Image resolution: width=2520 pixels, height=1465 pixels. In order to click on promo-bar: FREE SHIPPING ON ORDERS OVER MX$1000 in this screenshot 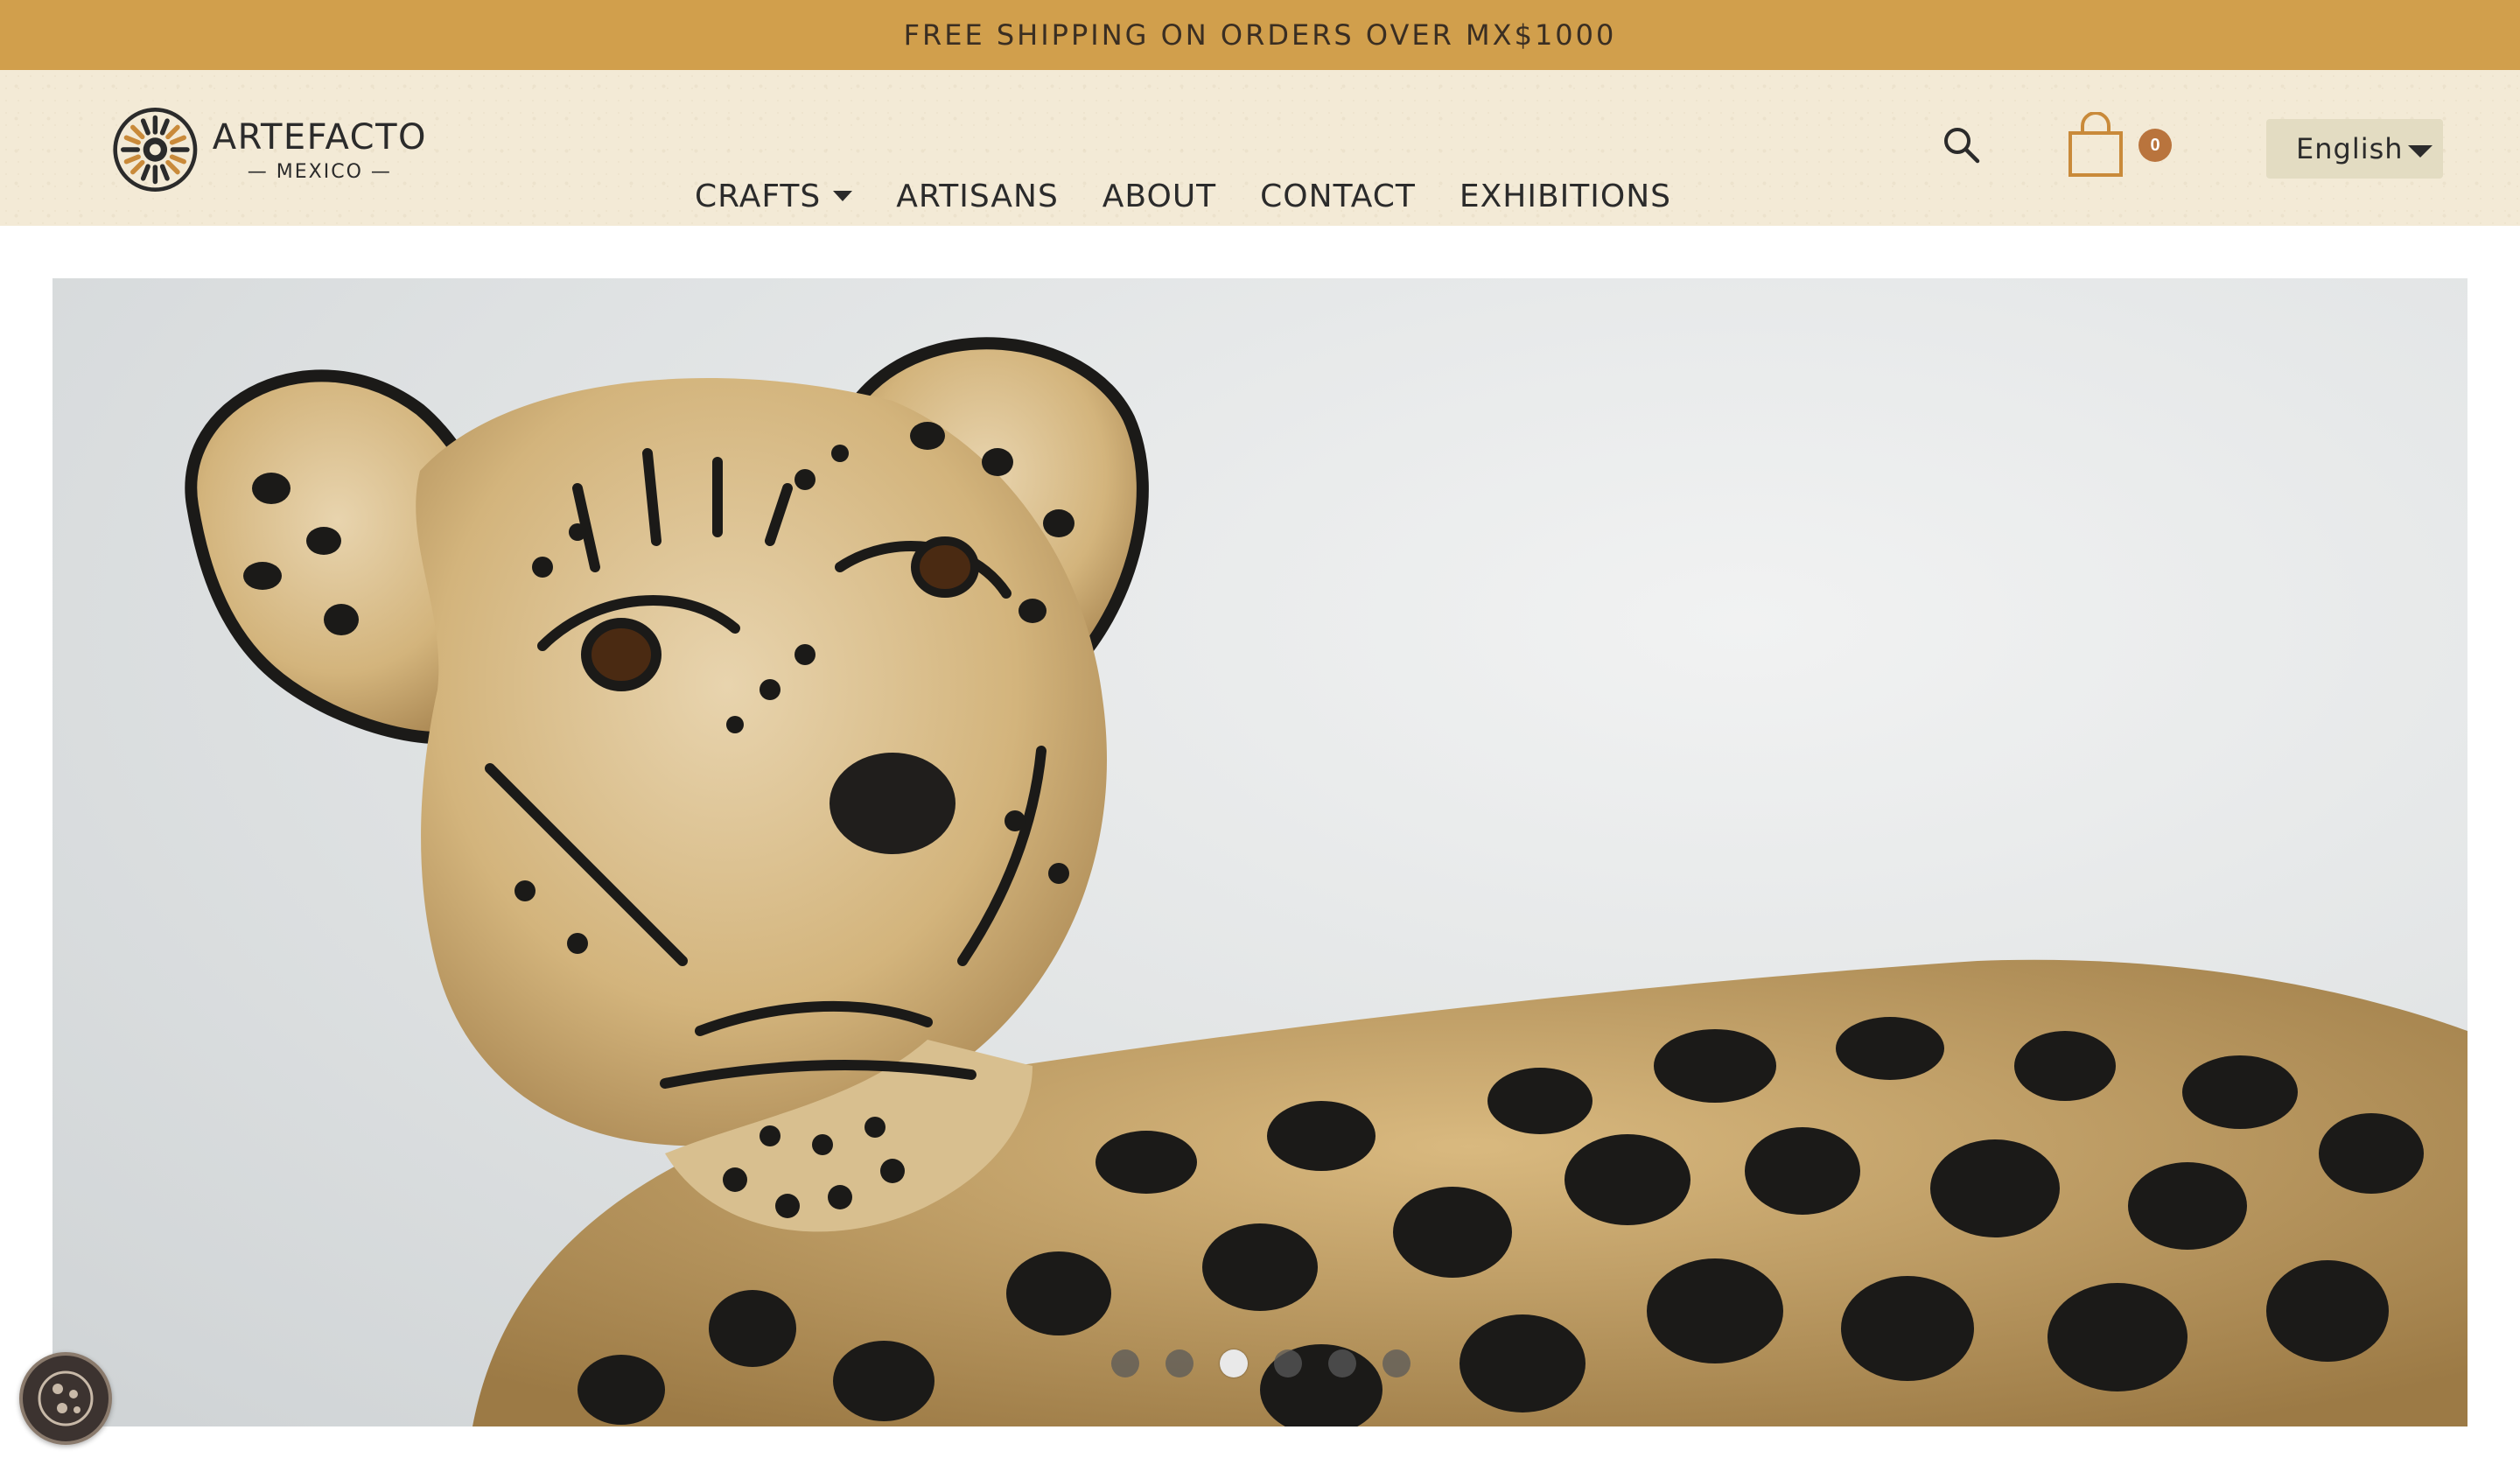, I will do `click(1260, 35)`.